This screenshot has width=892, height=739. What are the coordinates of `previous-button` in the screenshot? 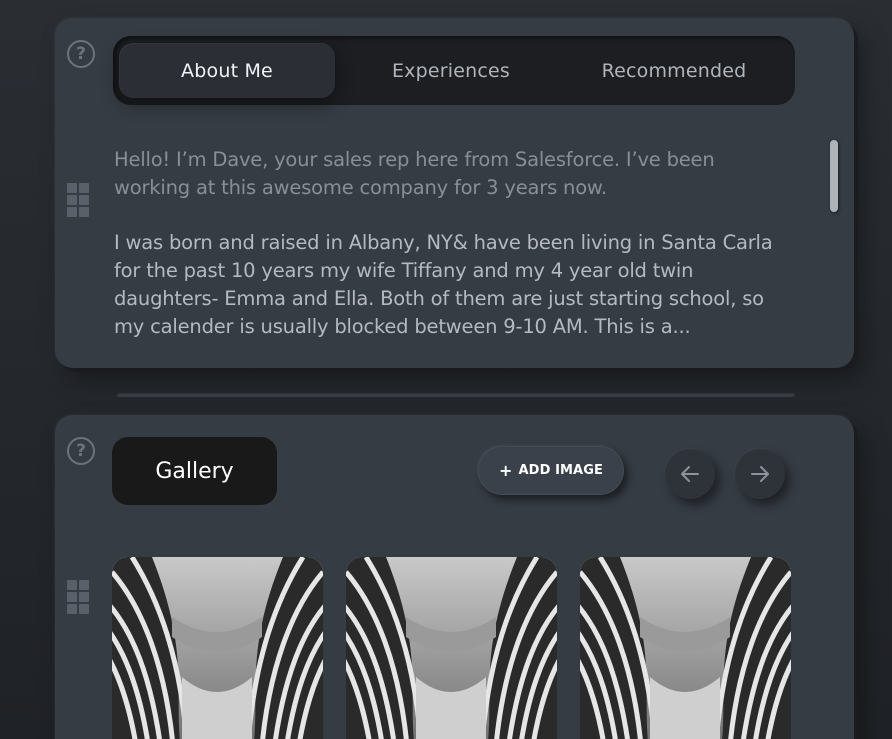 It's located at (690, 474).